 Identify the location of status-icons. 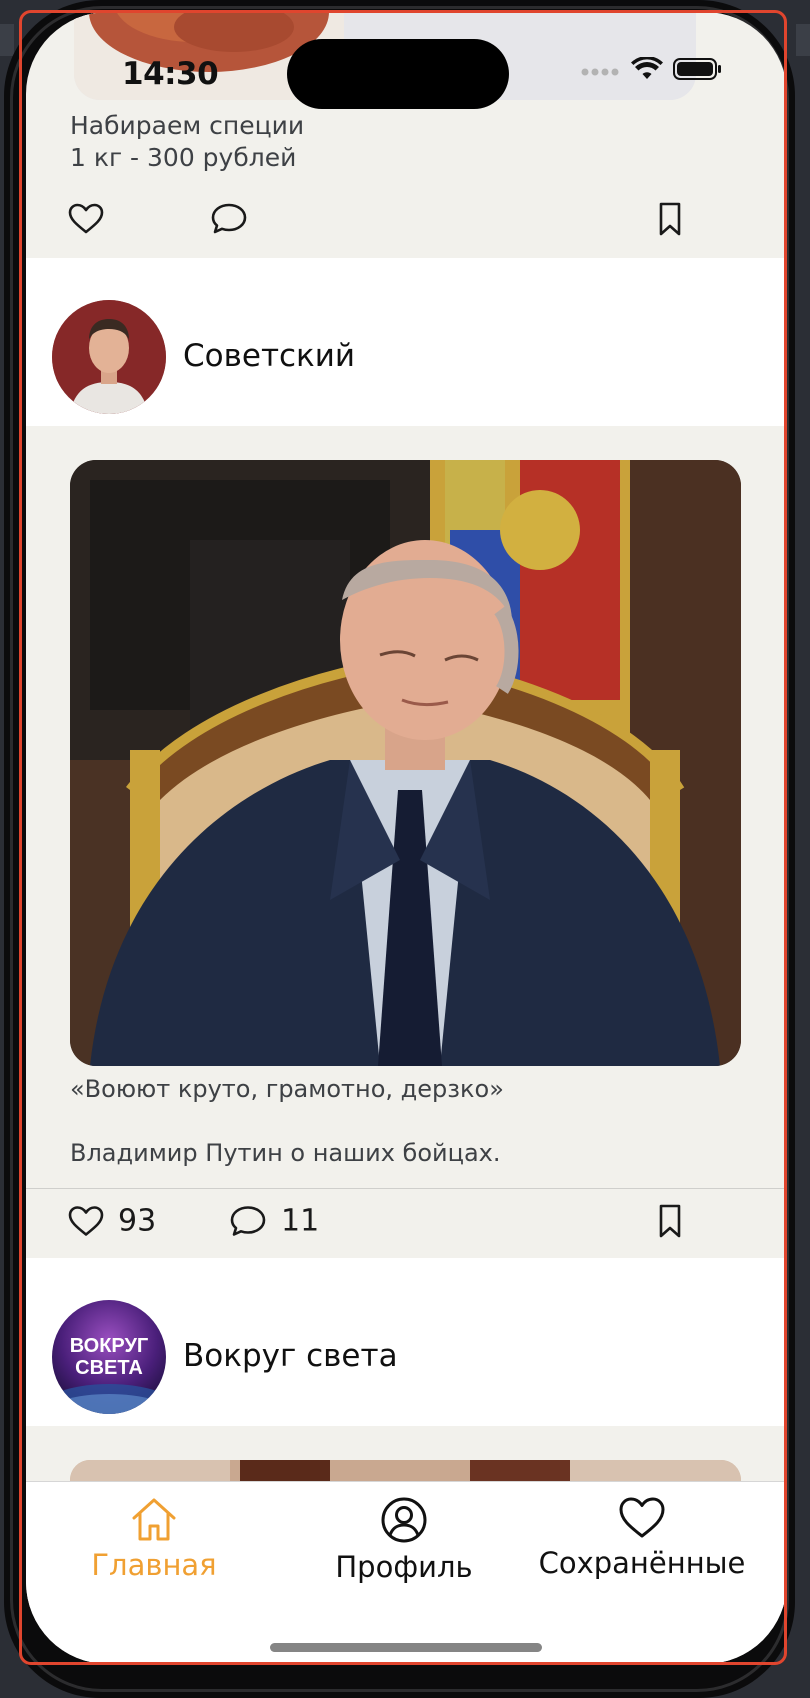
(652, 70).